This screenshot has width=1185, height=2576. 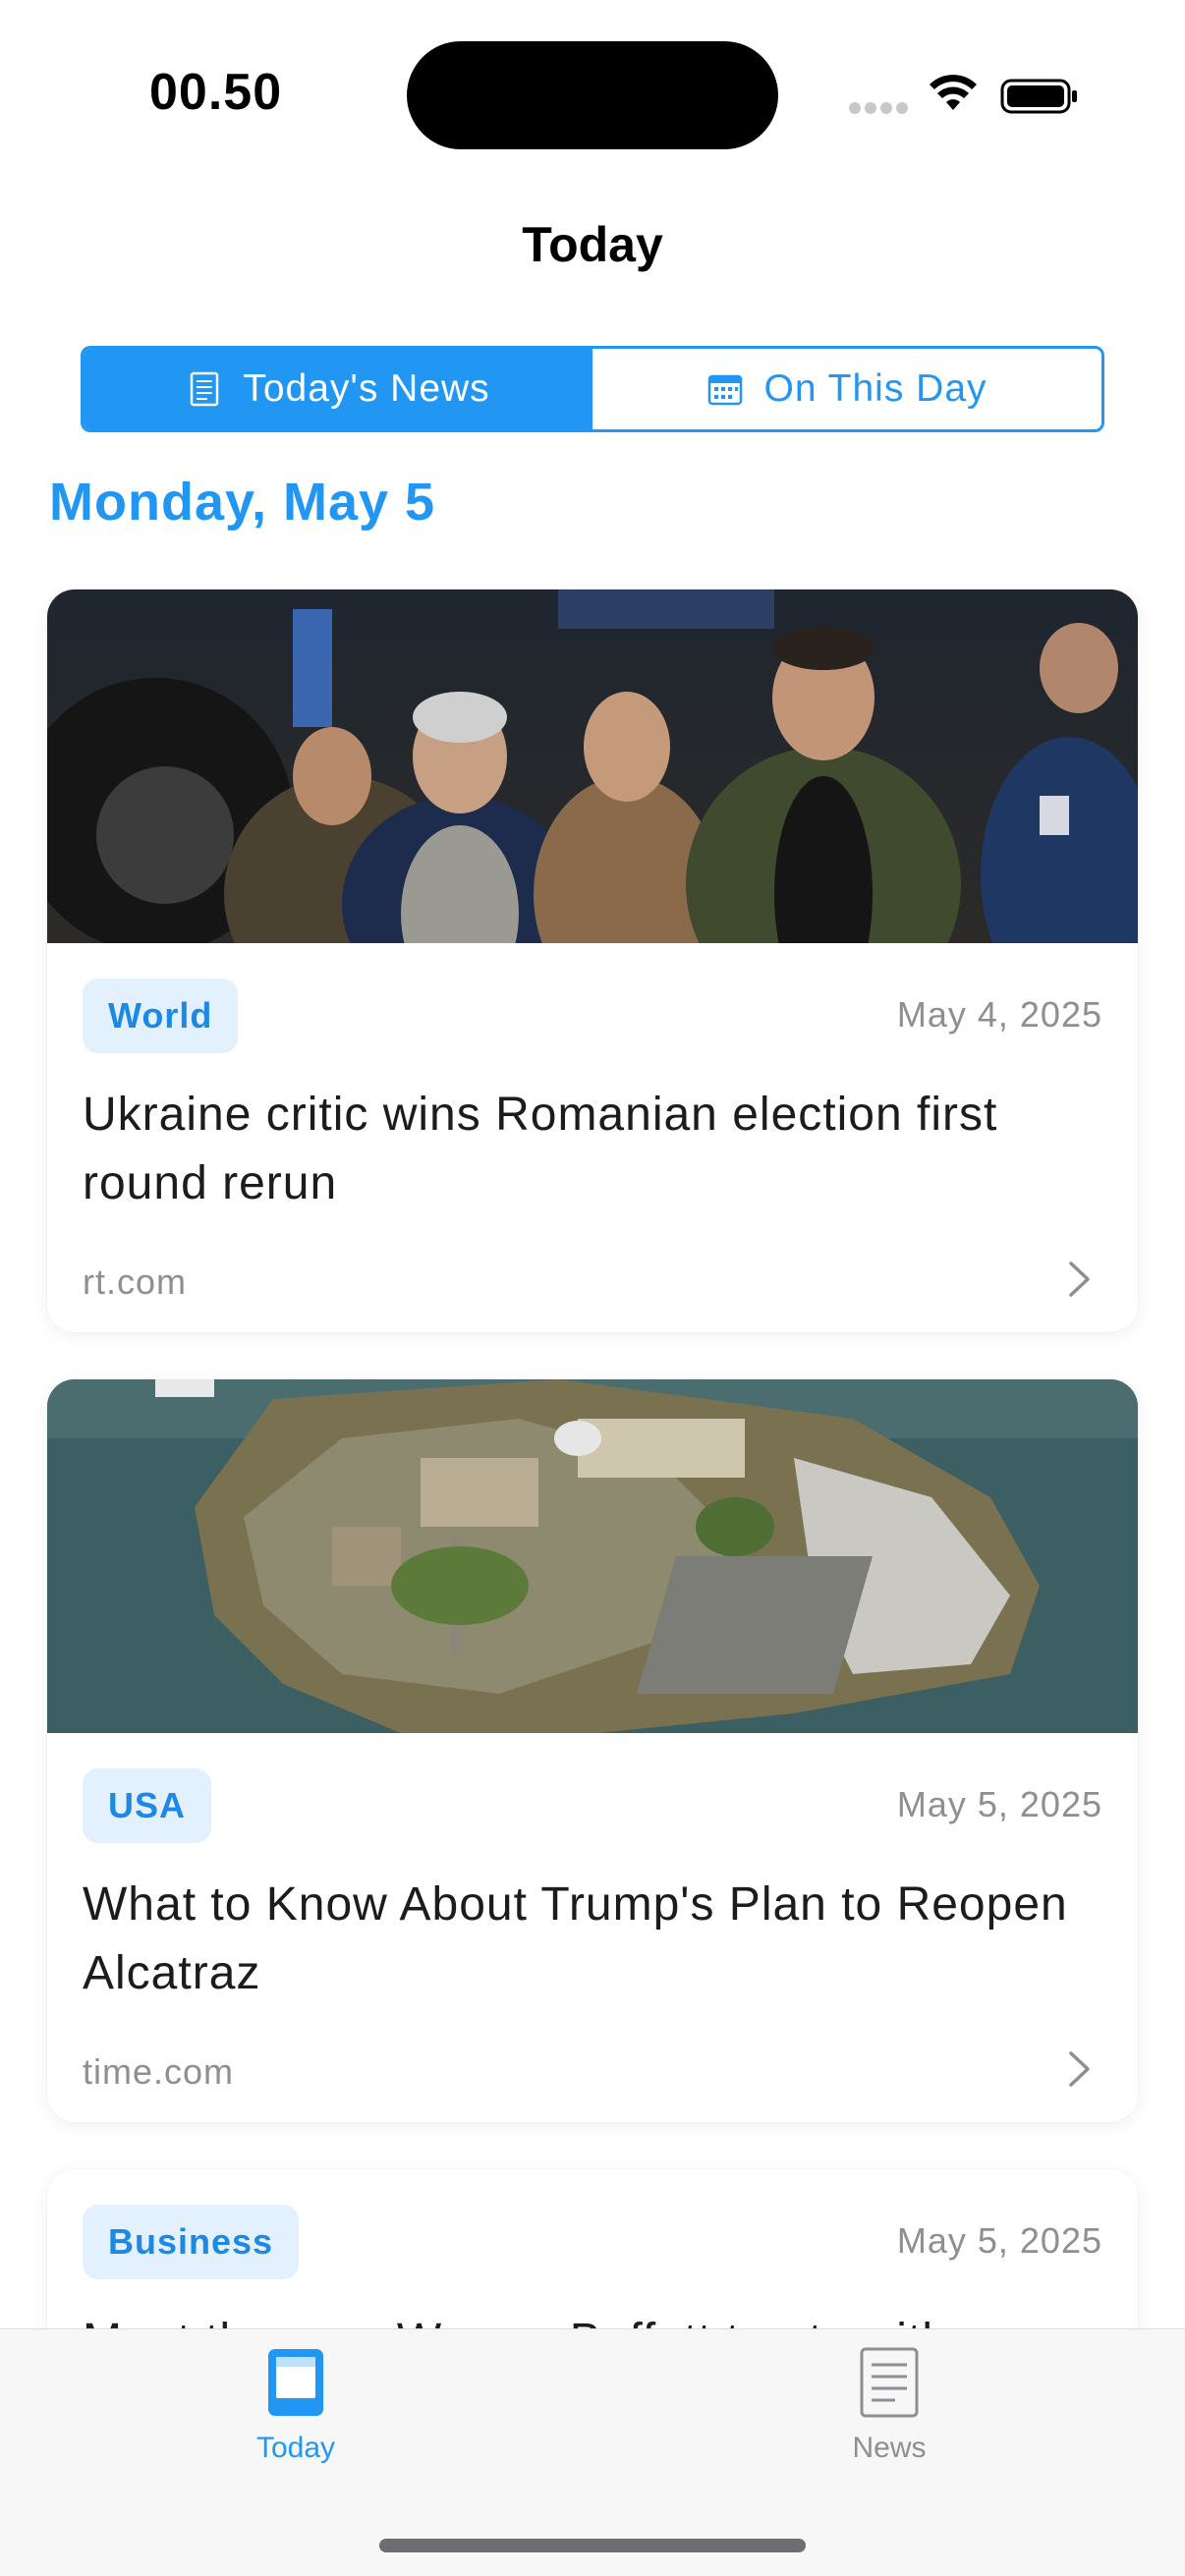 What do you see at coordinates (216, 92) in the screenshot?
I see `status-time: 00.50` at bounding box center [216, 92].